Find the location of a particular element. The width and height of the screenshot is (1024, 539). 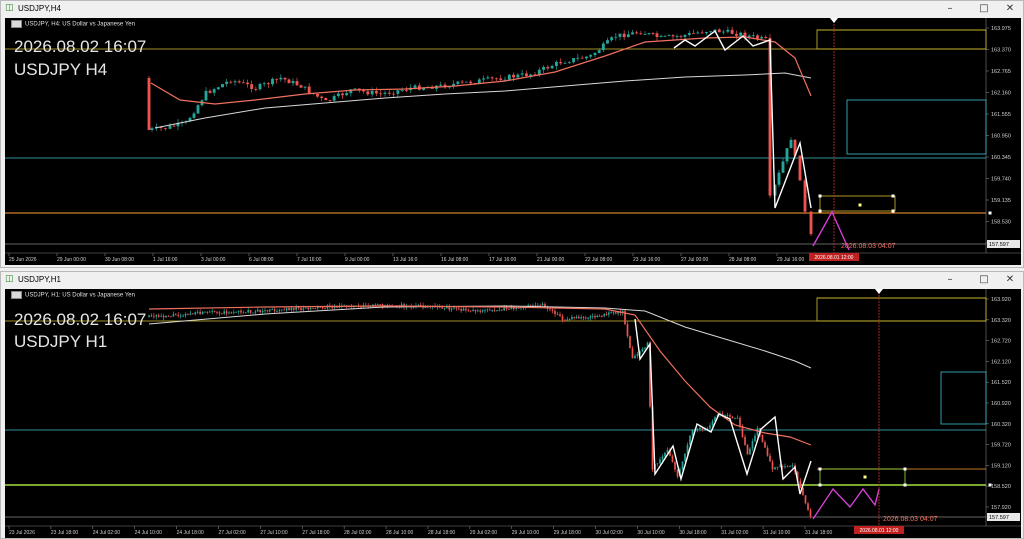

price-label: 163.920 is located at coordinates (1001, 300).